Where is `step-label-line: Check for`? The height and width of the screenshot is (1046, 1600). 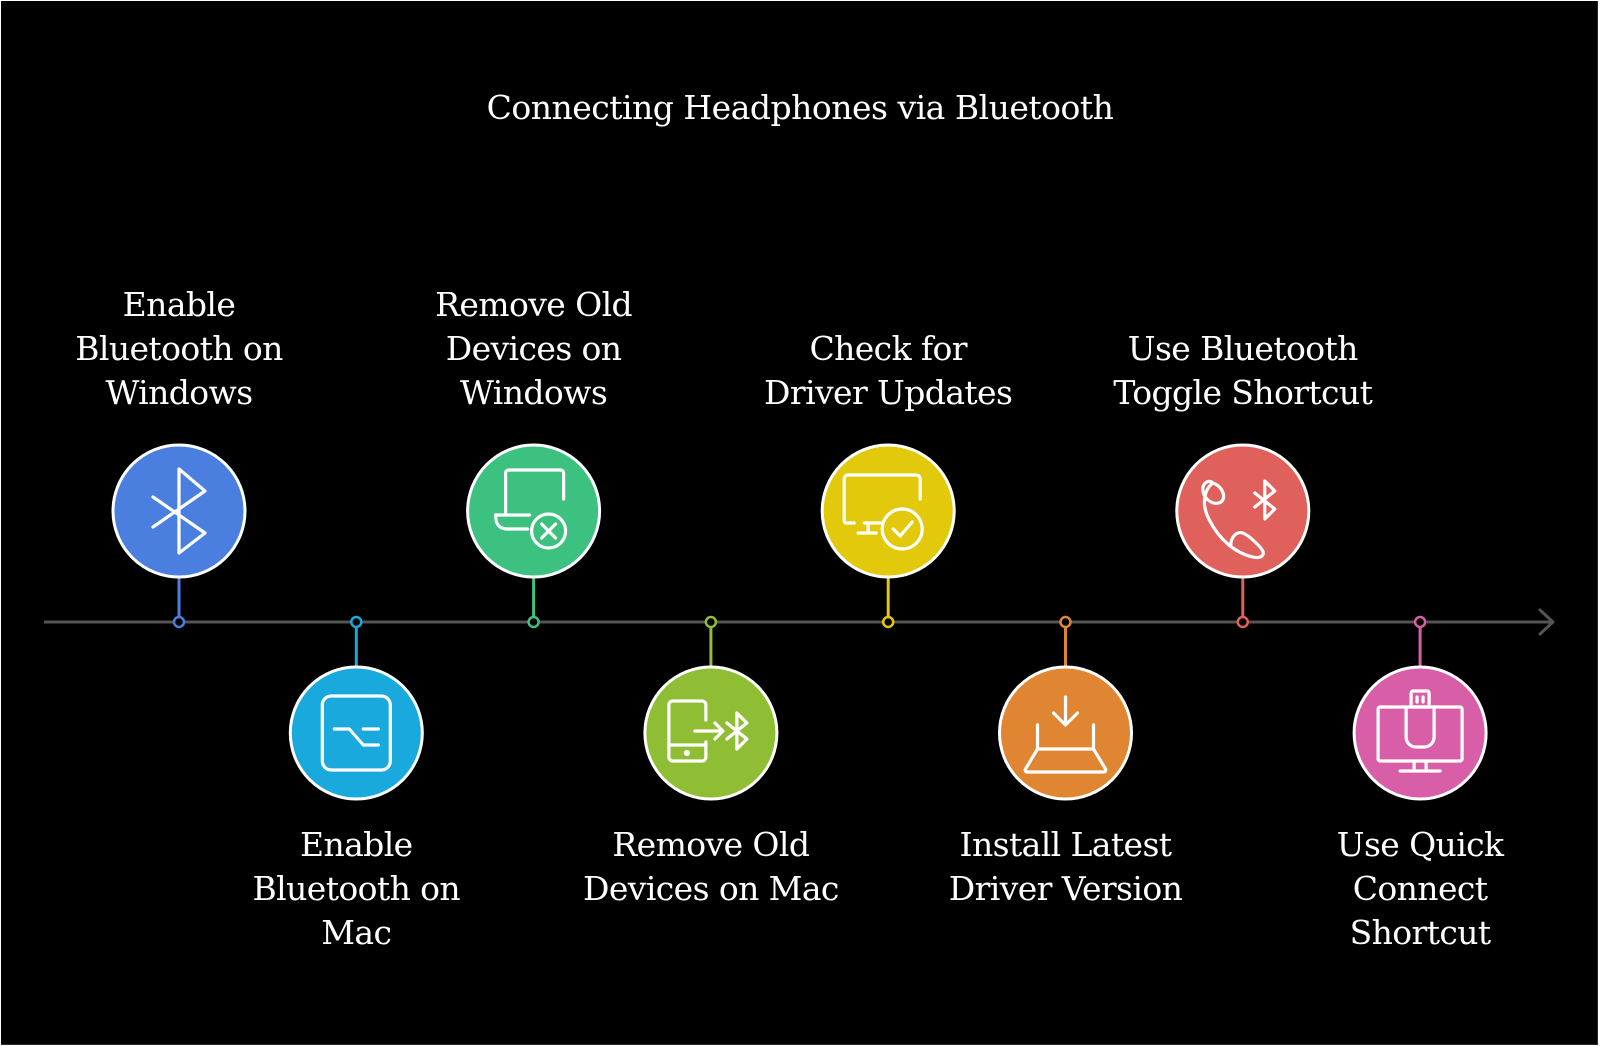
step-label-line: Check for is located at coordinates (888, 348).